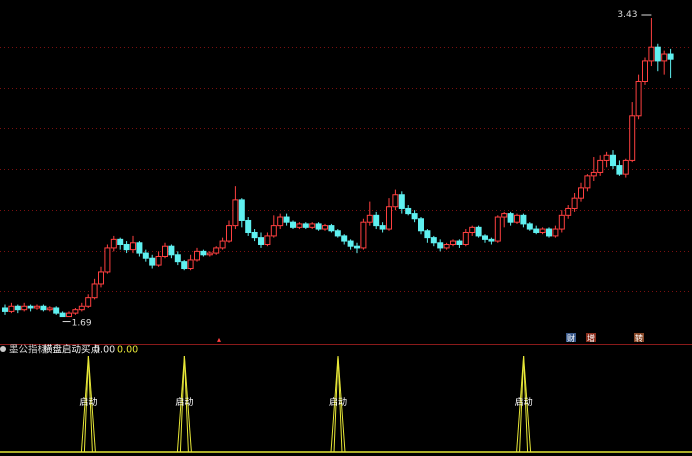 The image size is (692, 456). I want to click on signal-series-label: 横盘启动买点, so click(72, 350).